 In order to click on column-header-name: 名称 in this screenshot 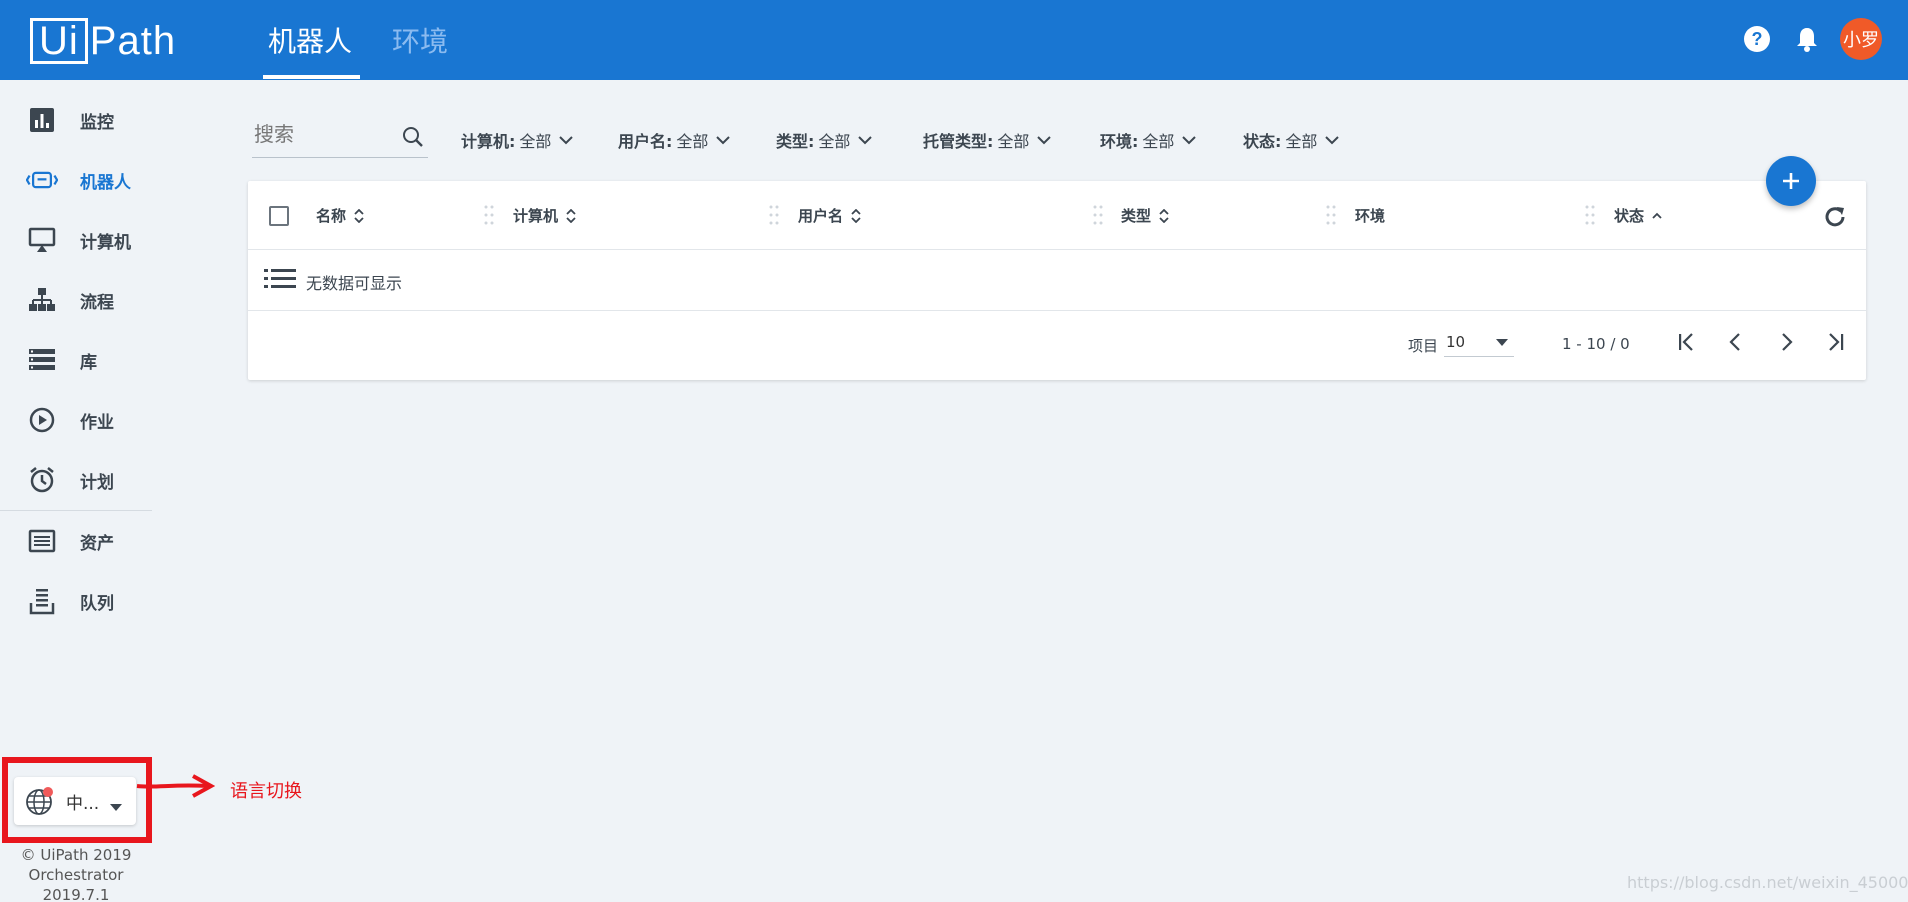, I will do `click(340, 215)`.